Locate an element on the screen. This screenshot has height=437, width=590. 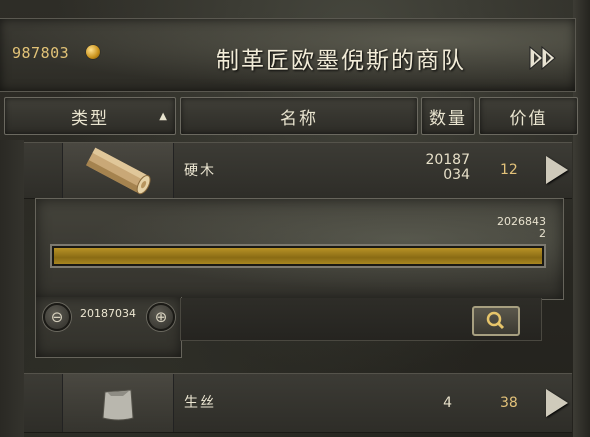
amount-slider is located at coordinates (298, 256).